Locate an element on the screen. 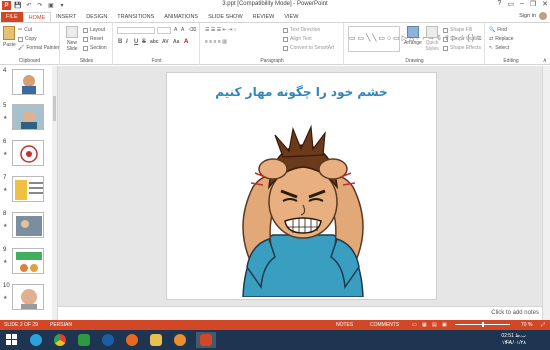 This screenshot has height=350, width=550. powerpoint-taskbar-icon is located at coordinates (206, 340).